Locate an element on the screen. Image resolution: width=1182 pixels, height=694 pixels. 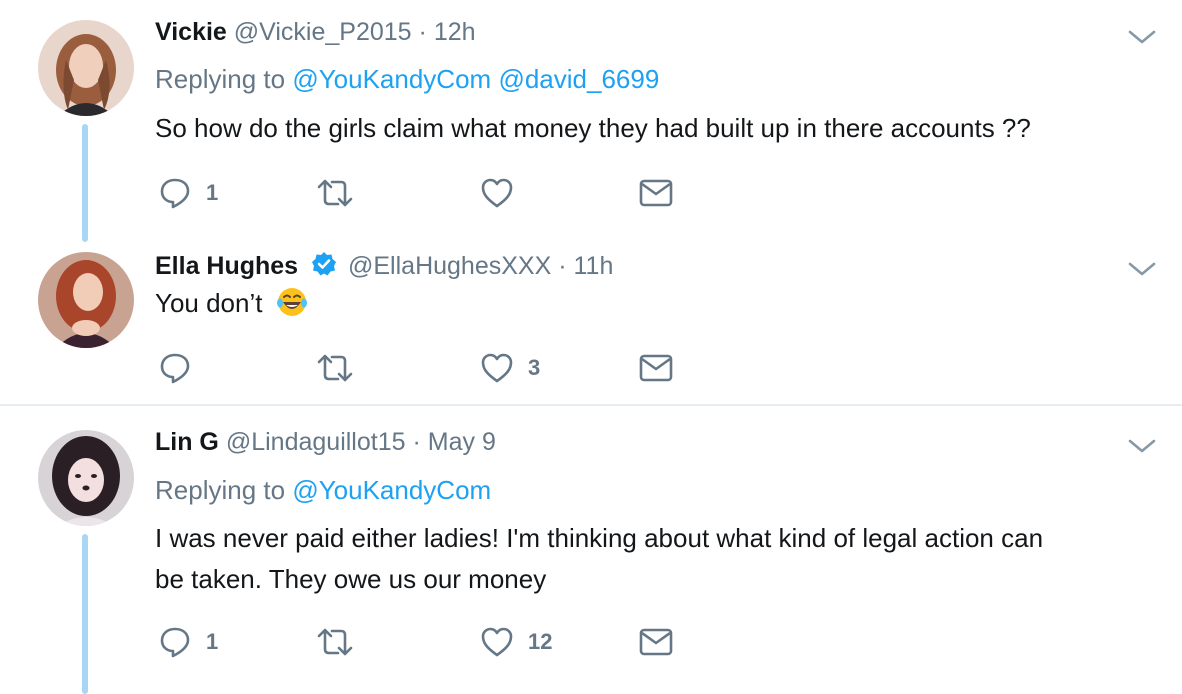
like-button is located at coordinates (504, 193).